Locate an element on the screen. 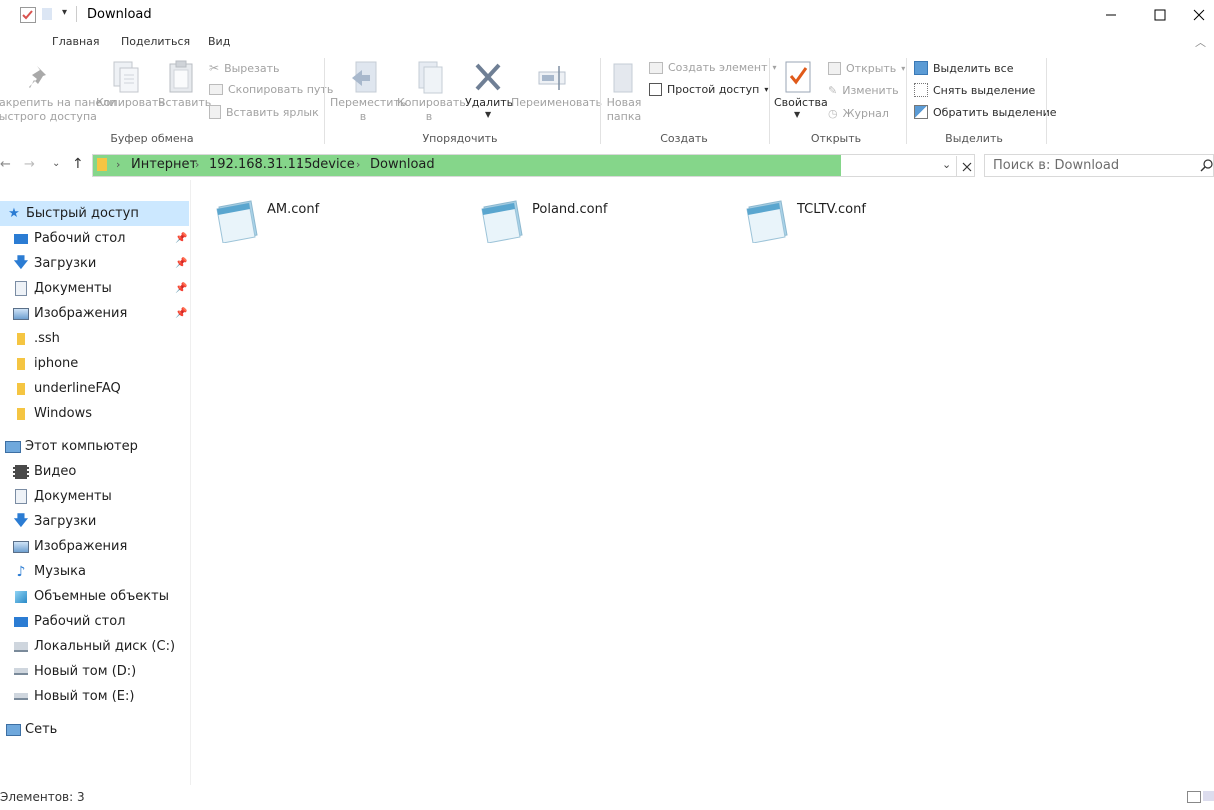 The height and width of the screenshot is (810, 1214). breadcrumb-download: Download is located at coordinates (402, 164).